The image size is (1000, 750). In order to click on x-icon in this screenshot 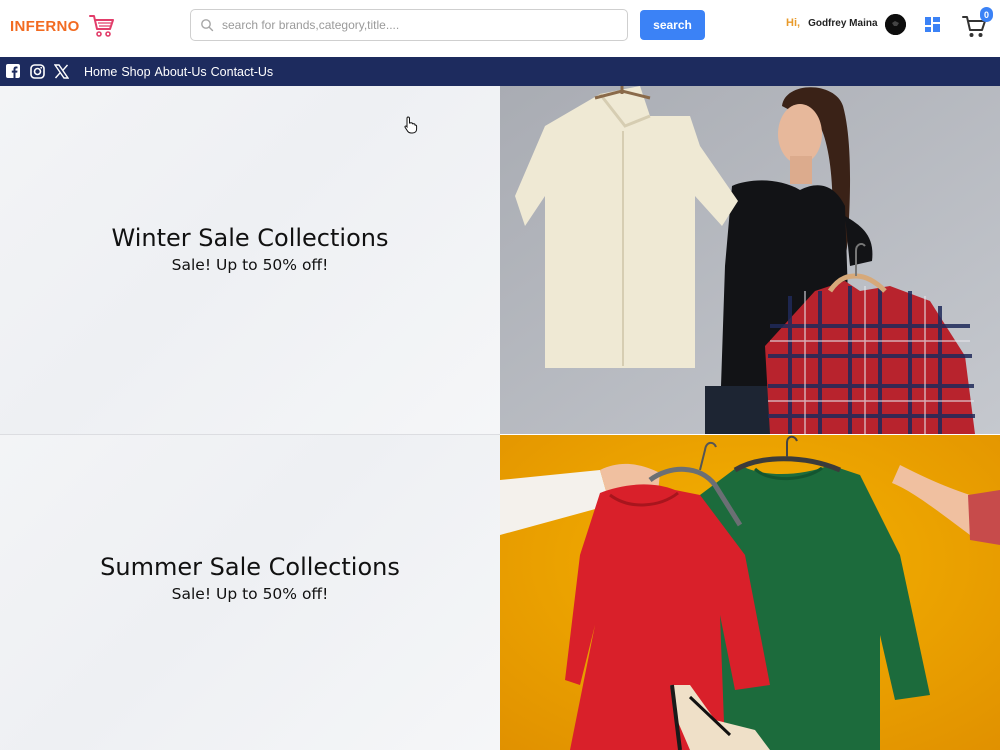, I will do `click(62, 71)`.